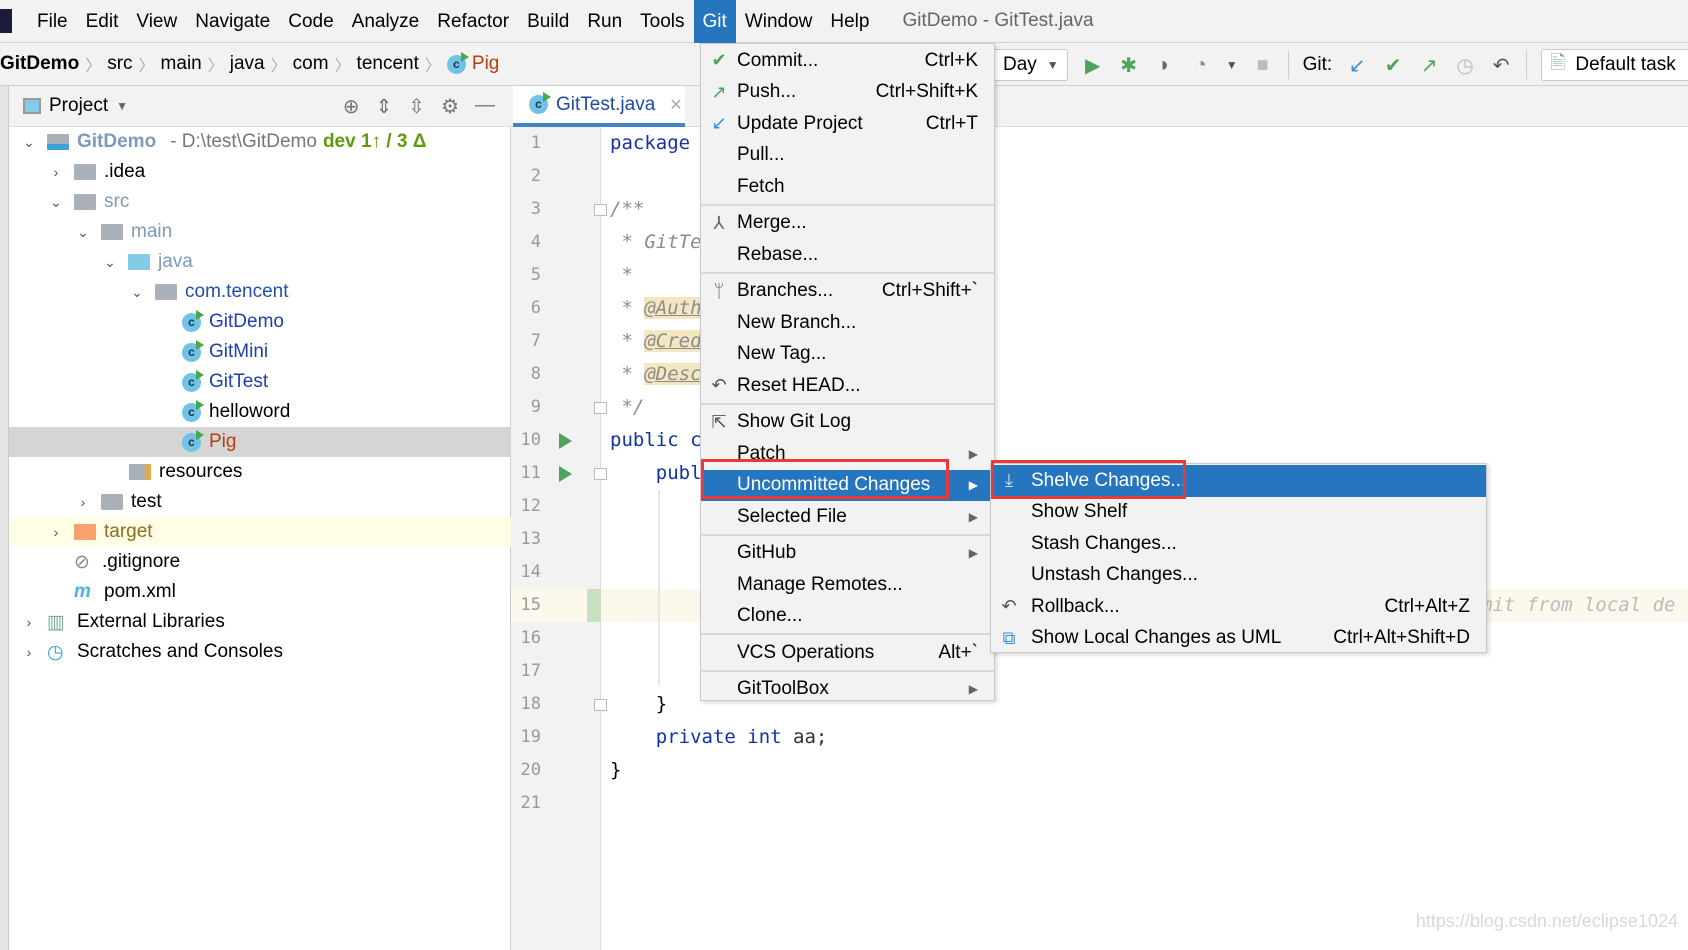 Image resolution: width=1688 pixels, height=950 pixels. What do you see at coordinates (260, 202) in the screenshot?
I see `tree-item: ⌄ src` at bounding box center [260, 202].